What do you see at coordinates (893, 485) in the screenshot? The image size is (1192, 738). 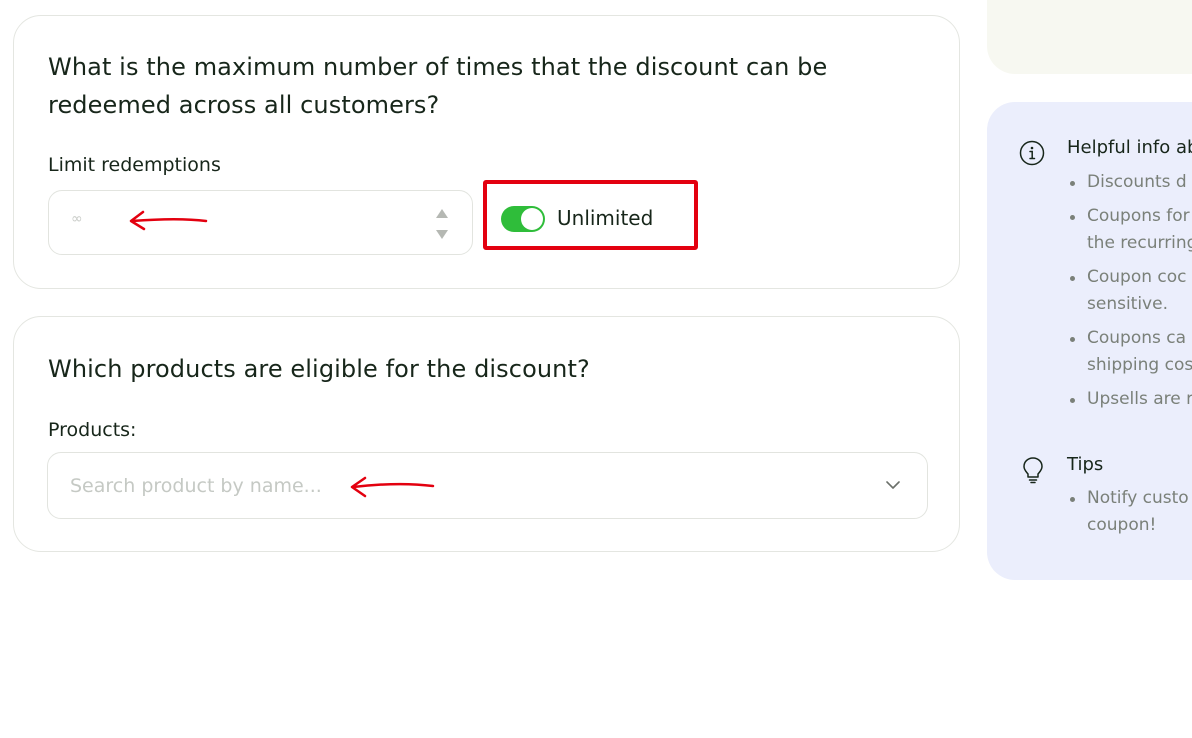 I see `chevron-down-icon` at bounding box center [893, 485].